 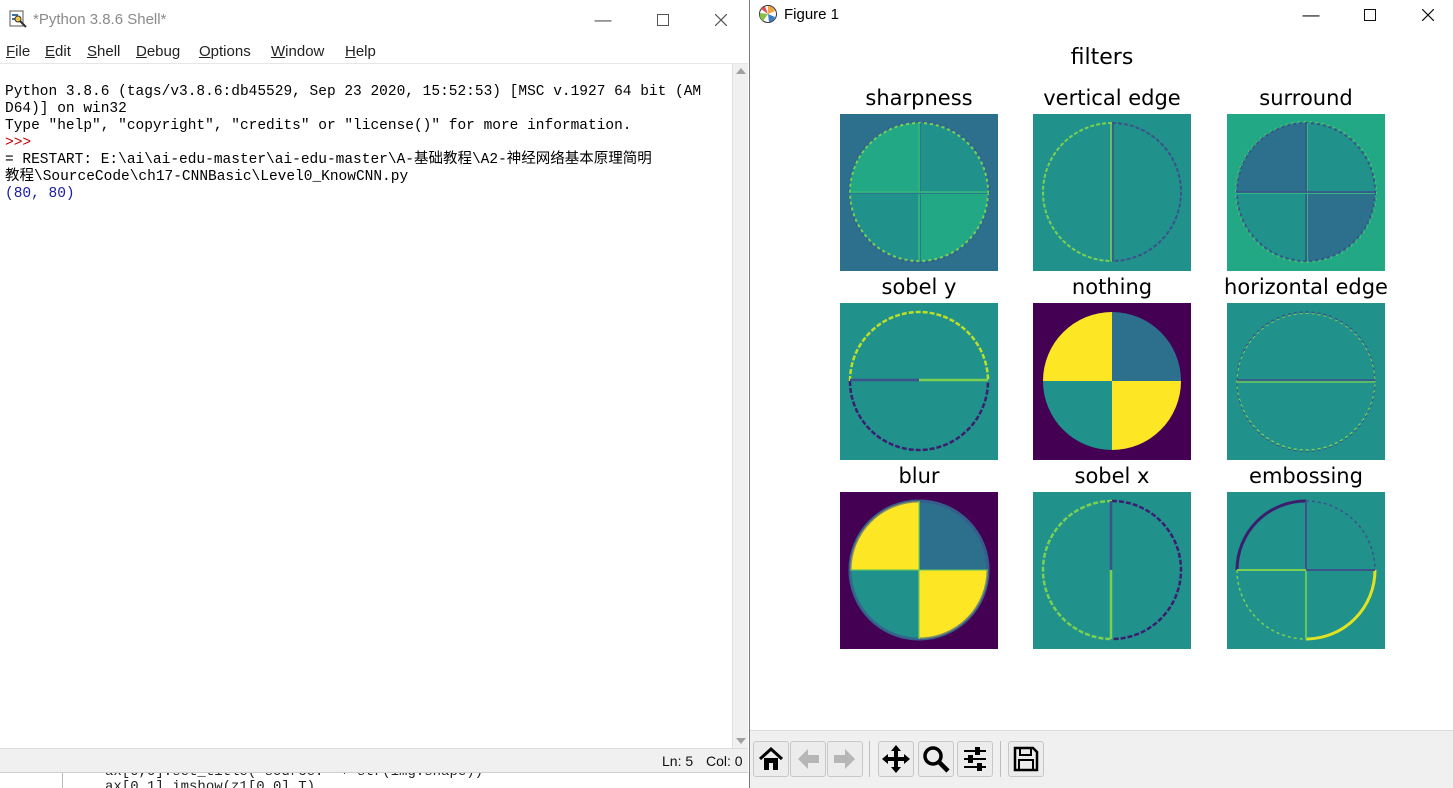 I want to click on menu-shell: Shell, so click(x=103, y=51).